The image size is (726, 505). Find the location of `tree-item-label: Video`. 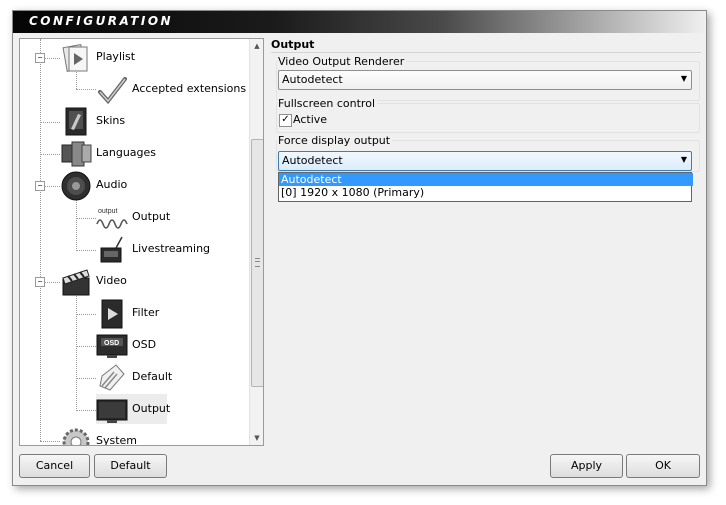

tree-item-label: Video is located at coordinates (111, 280).